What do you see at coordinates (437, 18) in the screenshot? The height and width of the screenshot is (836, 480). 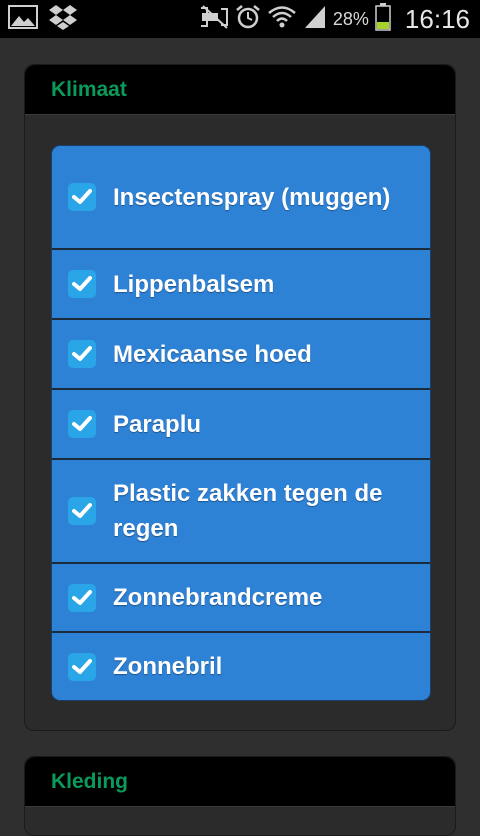 I see `clock: 16:16` at bounding box center [437, 18].